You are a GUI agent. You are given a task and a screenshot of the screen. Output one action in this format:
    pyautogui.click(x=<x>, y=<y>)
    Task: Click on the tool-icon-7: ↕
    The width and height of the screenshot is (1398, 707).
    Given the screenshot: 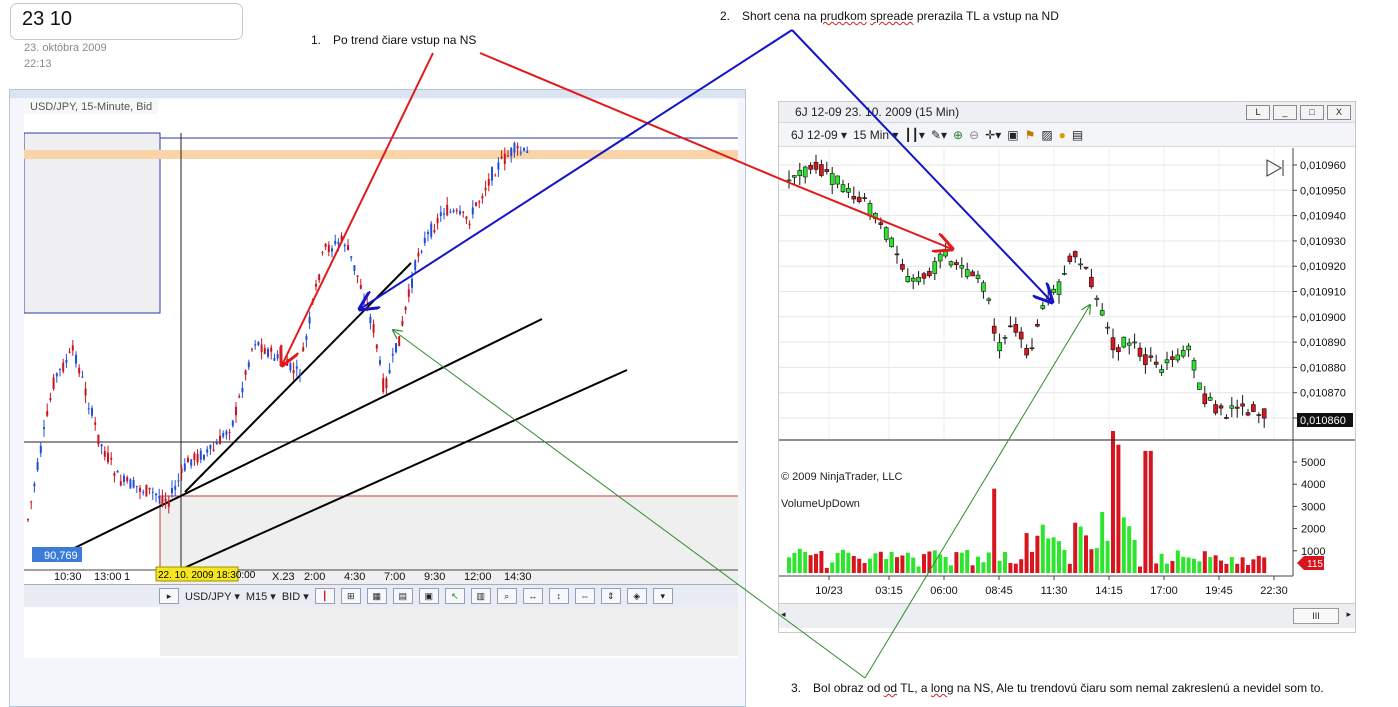 What is the action you would take?
    pyautogui.click(x=558, y=596)
    